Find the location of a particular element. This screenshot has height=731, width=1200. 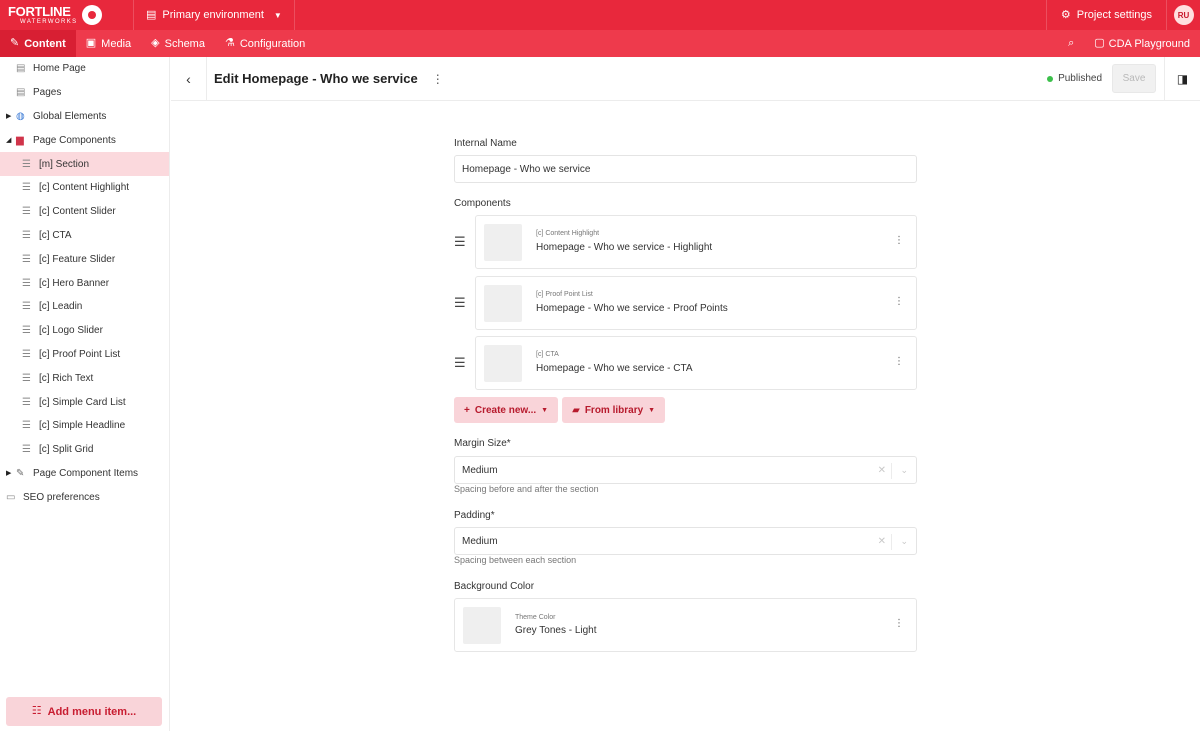

logo-mark-icon is located at coordinates (91, 15).